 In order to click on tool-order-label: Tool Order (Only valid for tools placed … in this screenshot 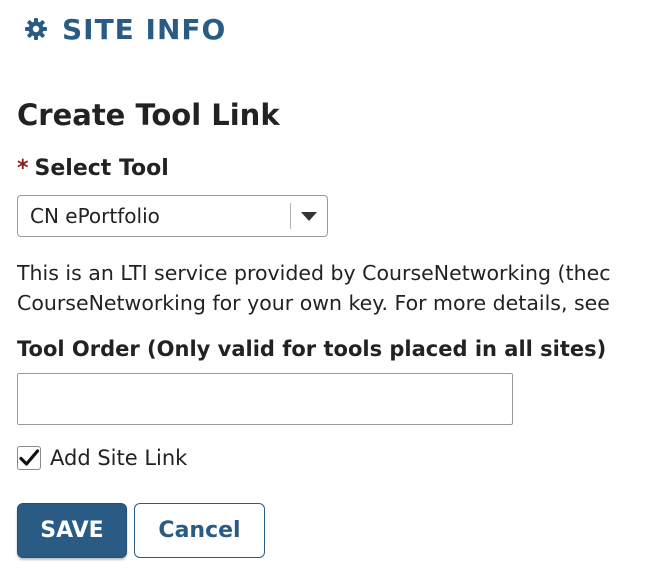, I will do `click(312, 349)`.